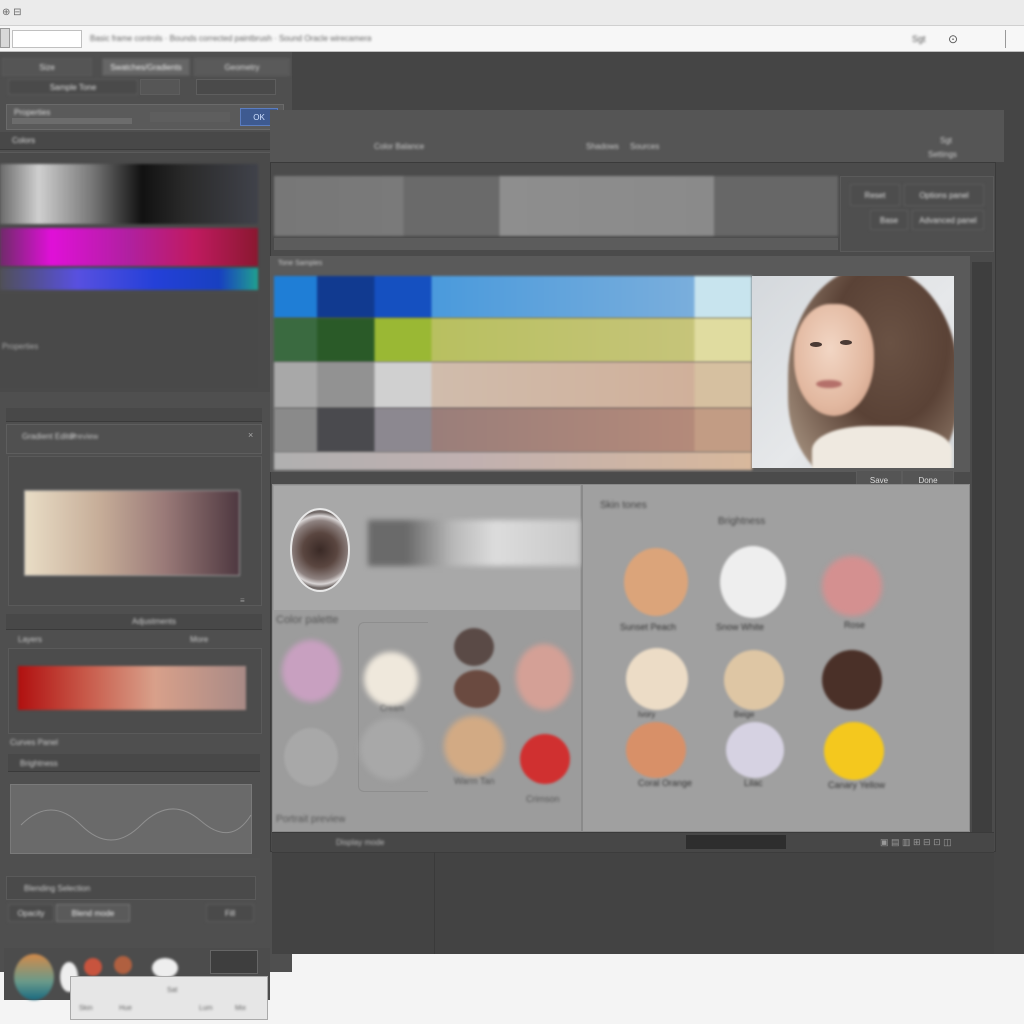  Describe the element at coordinates (165, 968) in the screenshot. I see `swatch-pearl-egg` at that location.